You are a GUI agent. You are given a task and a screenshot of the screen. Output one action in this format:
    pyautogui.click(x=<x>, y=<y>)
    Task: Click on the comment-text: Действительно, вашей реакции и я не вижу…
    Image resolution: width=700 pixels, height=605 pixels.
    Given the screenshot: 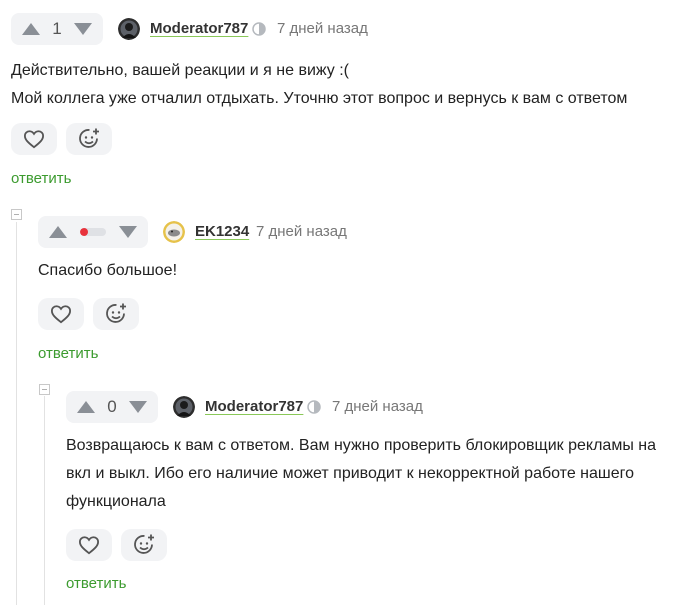 What is the action you would take?
    pyautogui.click(x=319, y=84)
    